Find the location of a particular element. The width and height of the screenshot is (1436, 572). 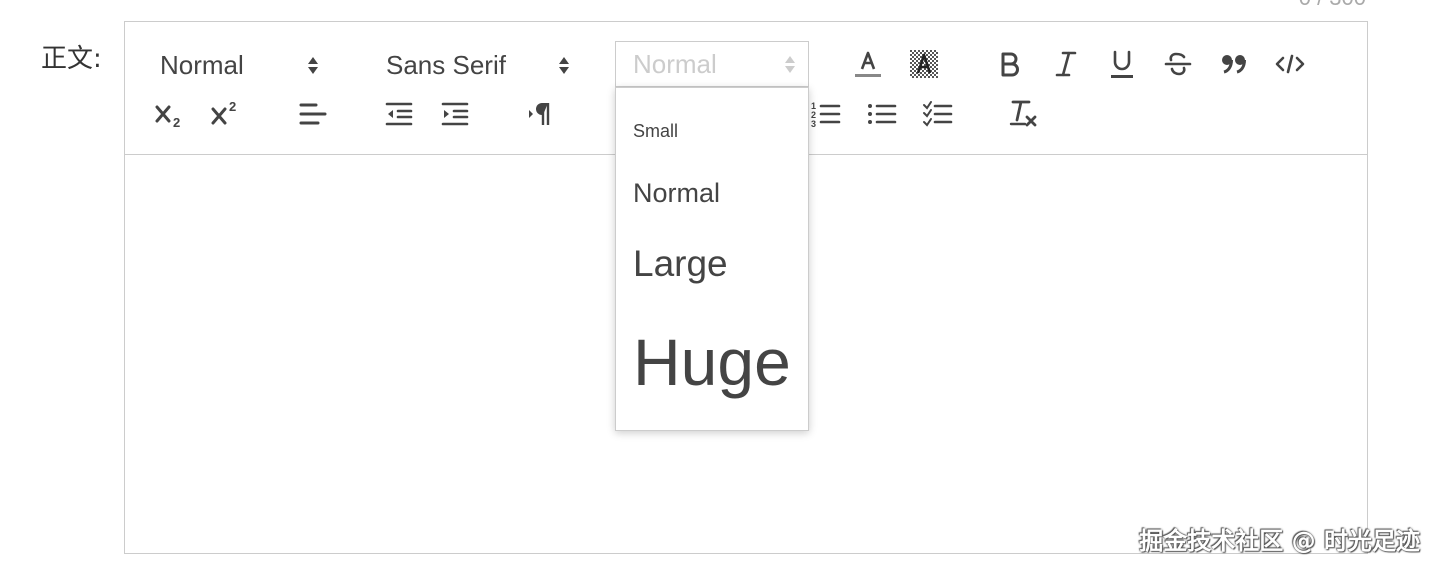

size-option-small: Small is located at coordinates (655, 131).